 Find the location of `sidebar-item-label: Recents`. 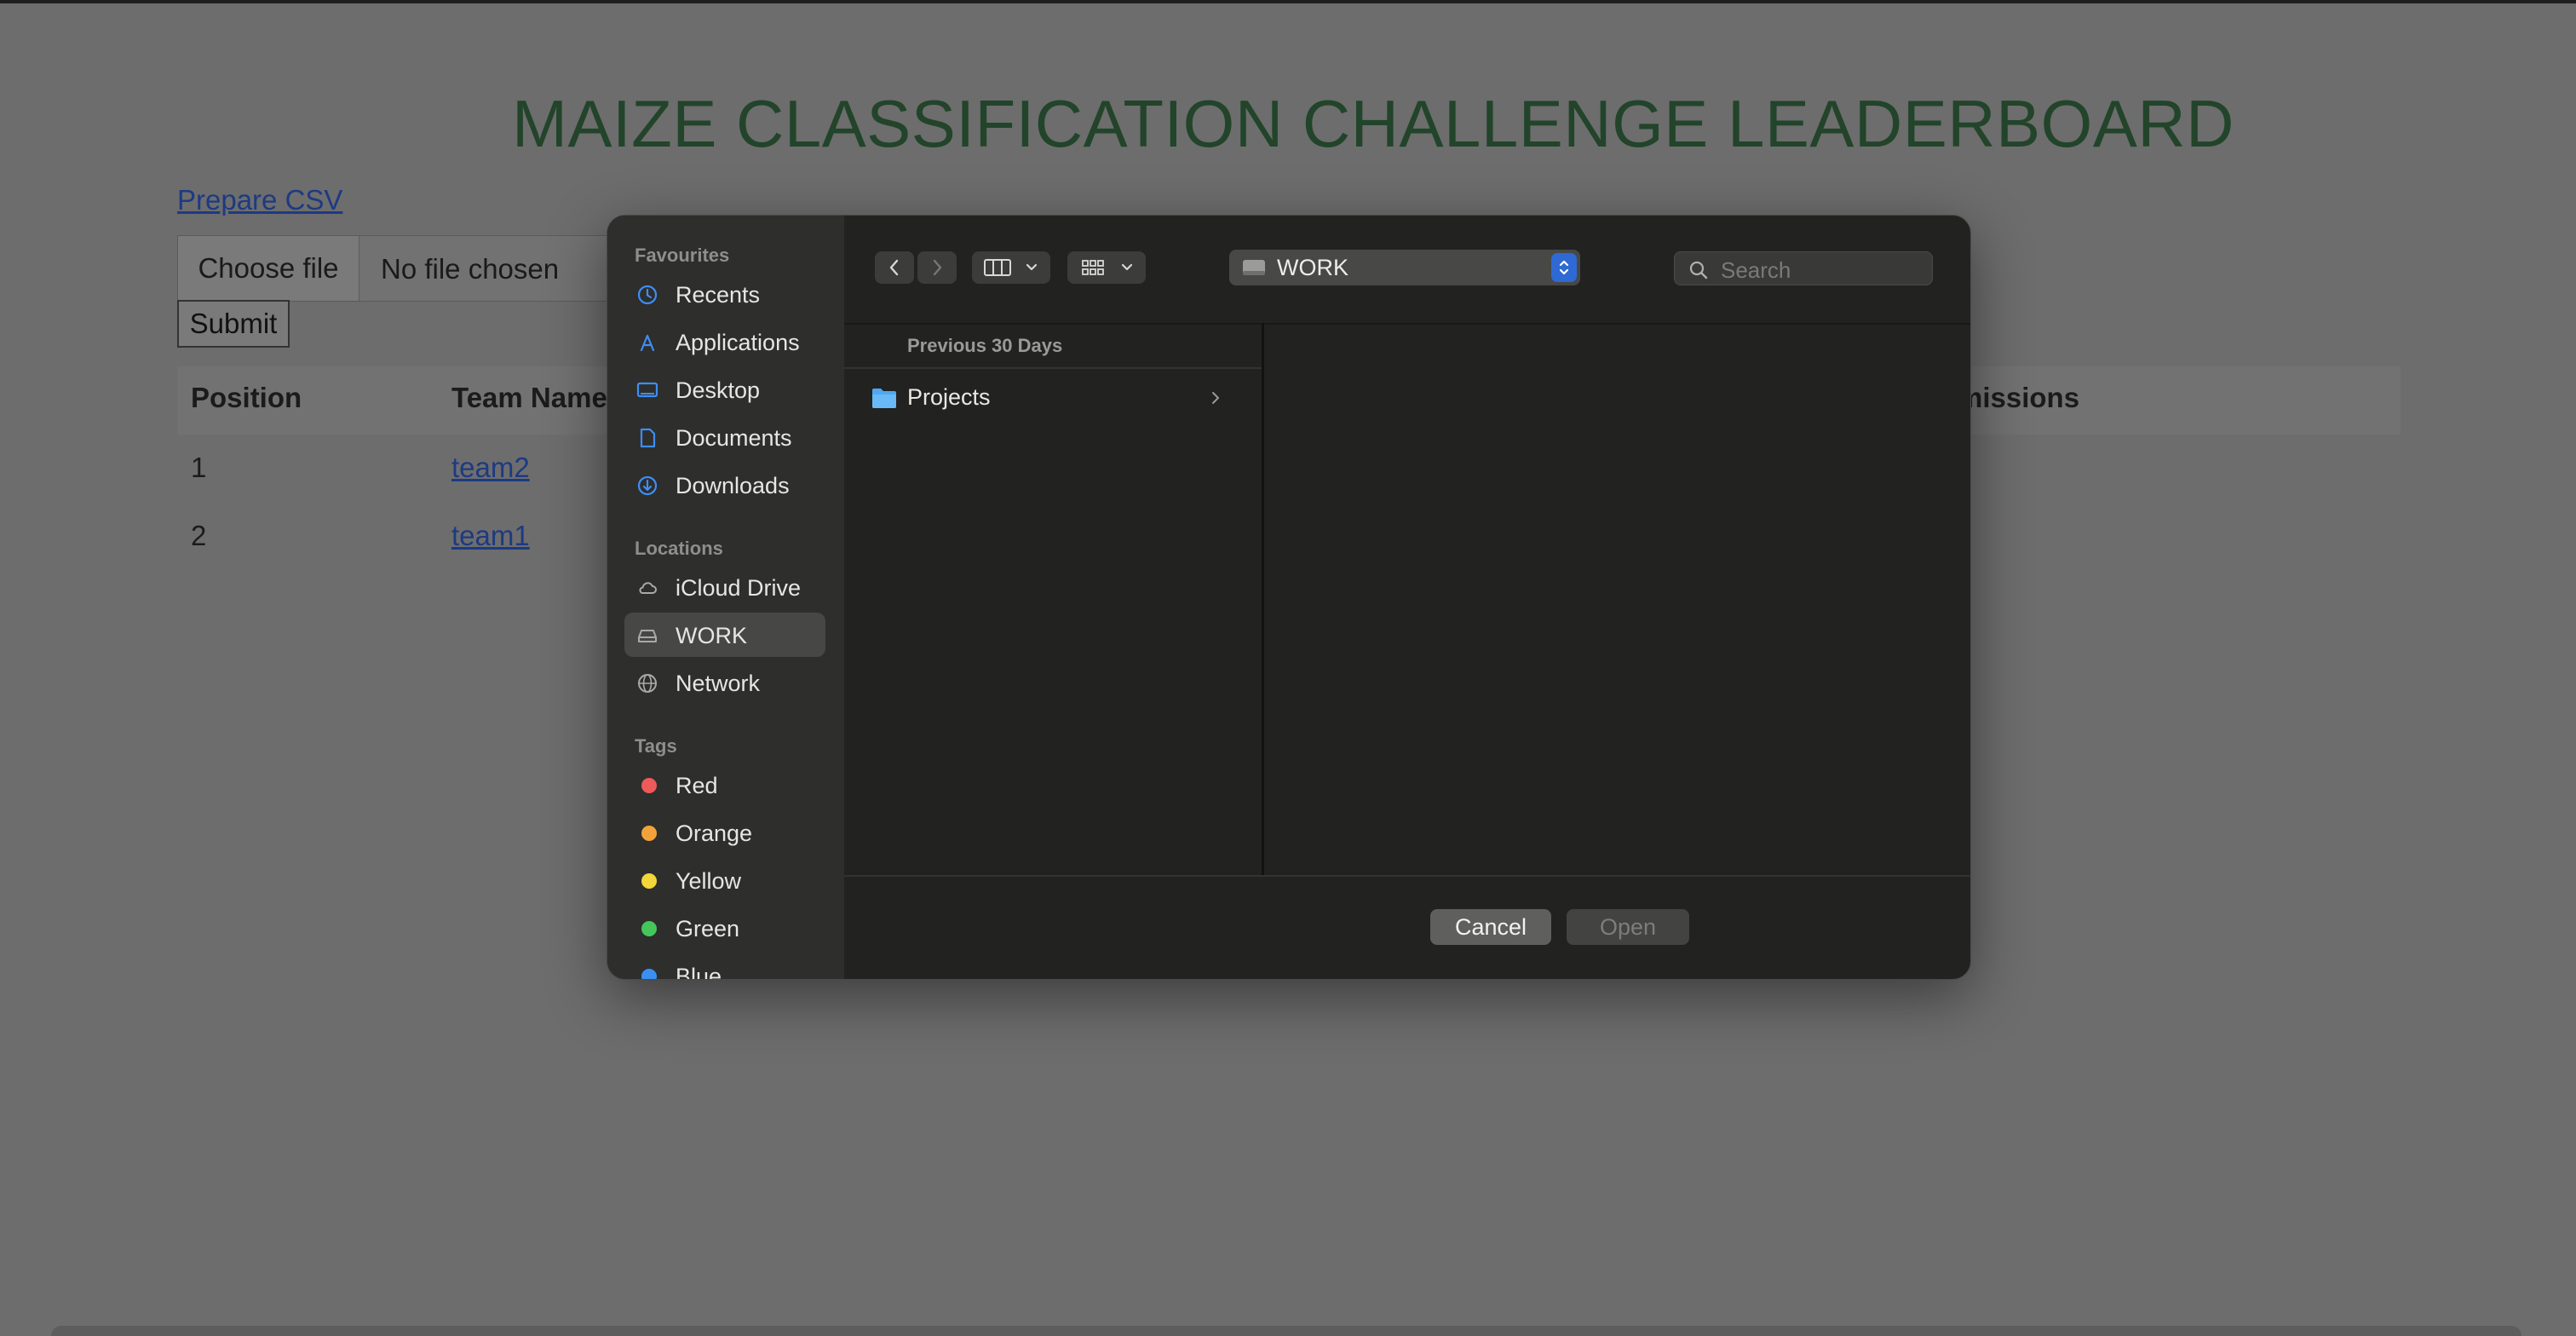

sidebar-item-label: Recents is located at coordinates (719, 295).